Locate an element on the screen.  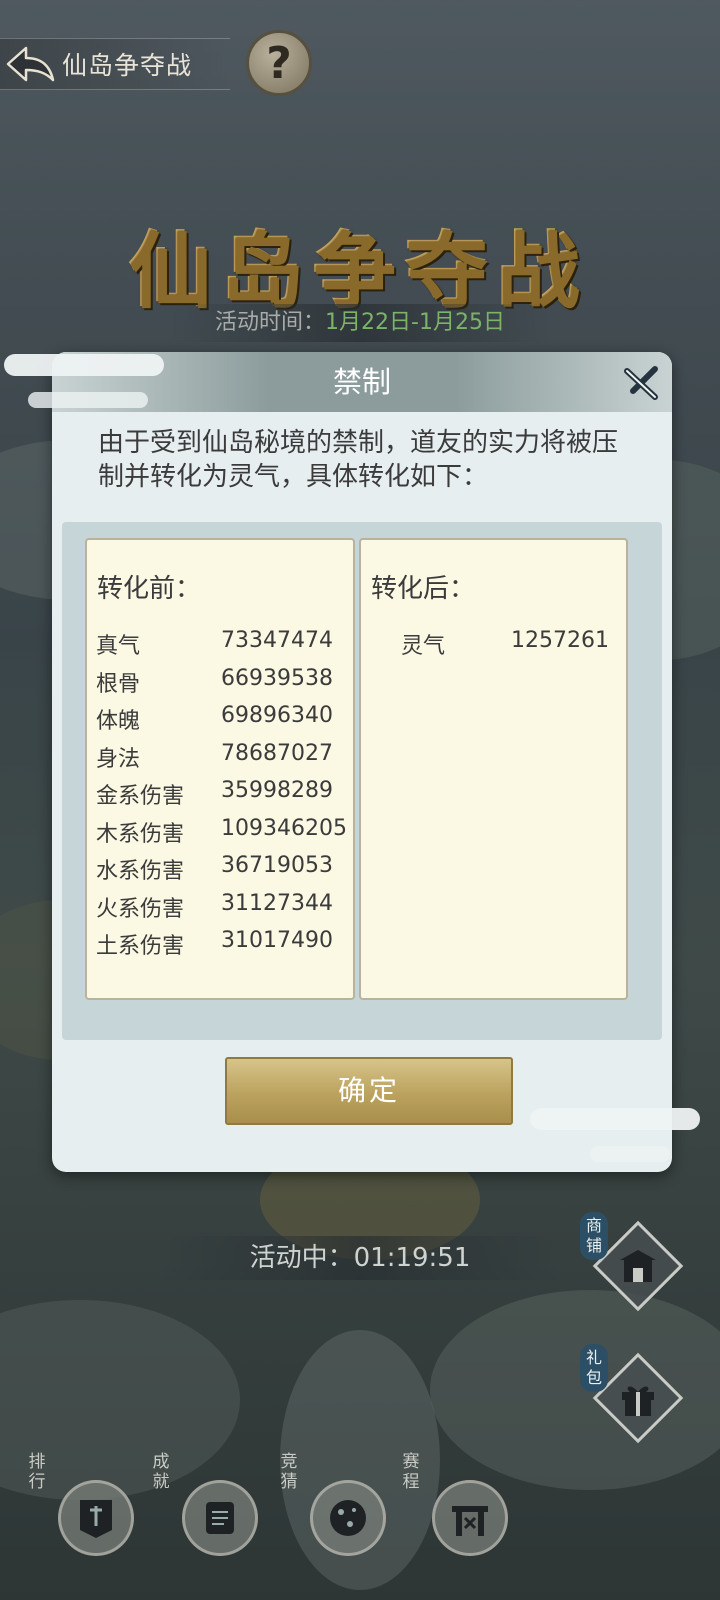
after-stat-name: 灵气 is located at coordinates (423, 646).